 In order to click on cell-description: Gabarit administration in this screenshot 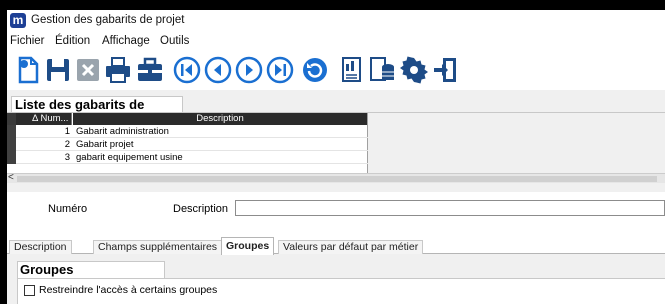, I will do `click(122, 131)`.